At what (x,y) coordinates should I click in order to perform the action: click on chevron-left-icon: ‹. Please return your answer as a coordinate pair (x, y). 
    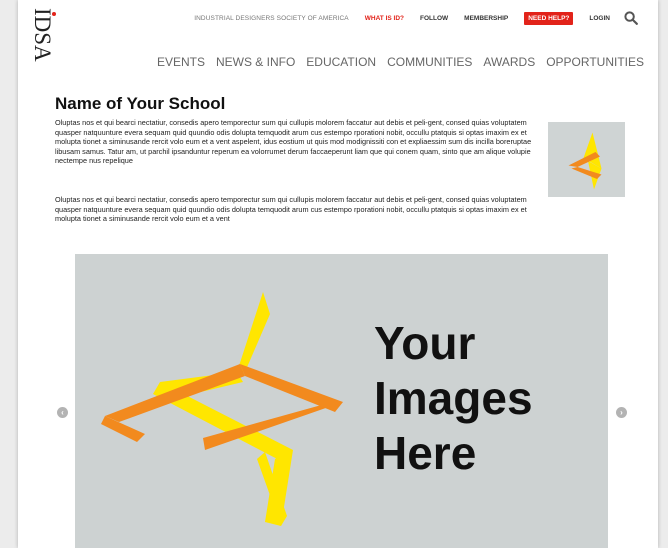
    Looking at the image, I should click on (62, 412).